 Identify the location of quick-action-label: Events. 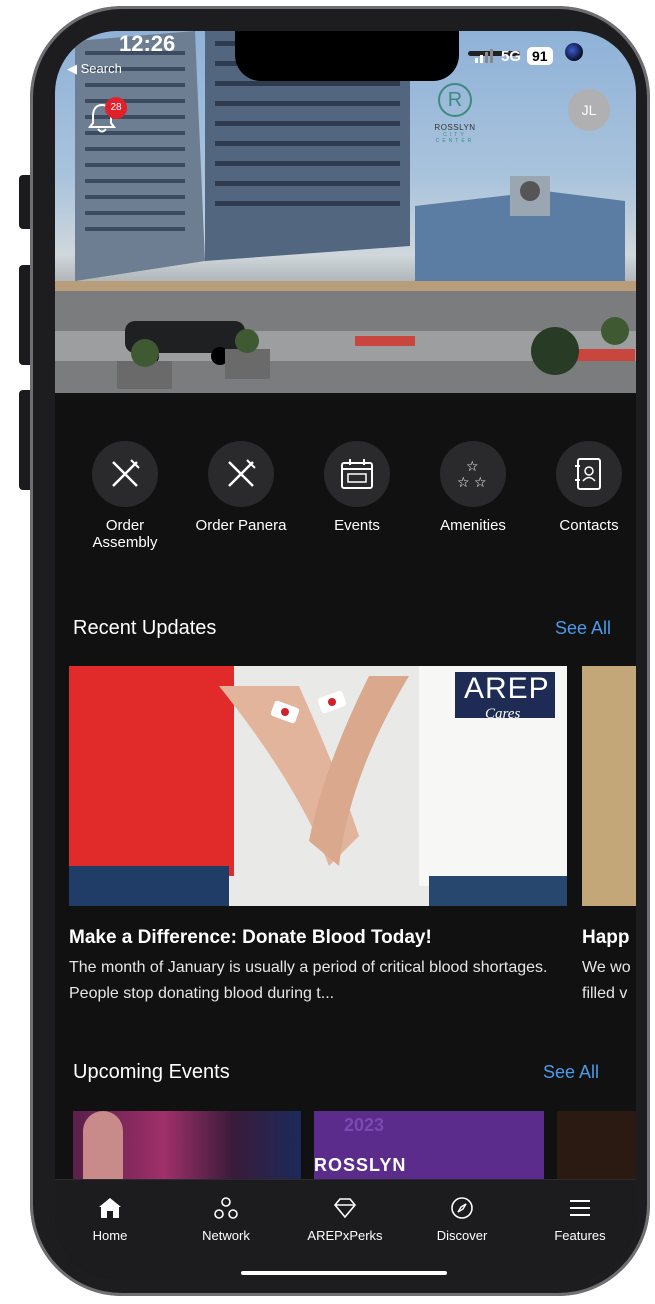
(357, 525).